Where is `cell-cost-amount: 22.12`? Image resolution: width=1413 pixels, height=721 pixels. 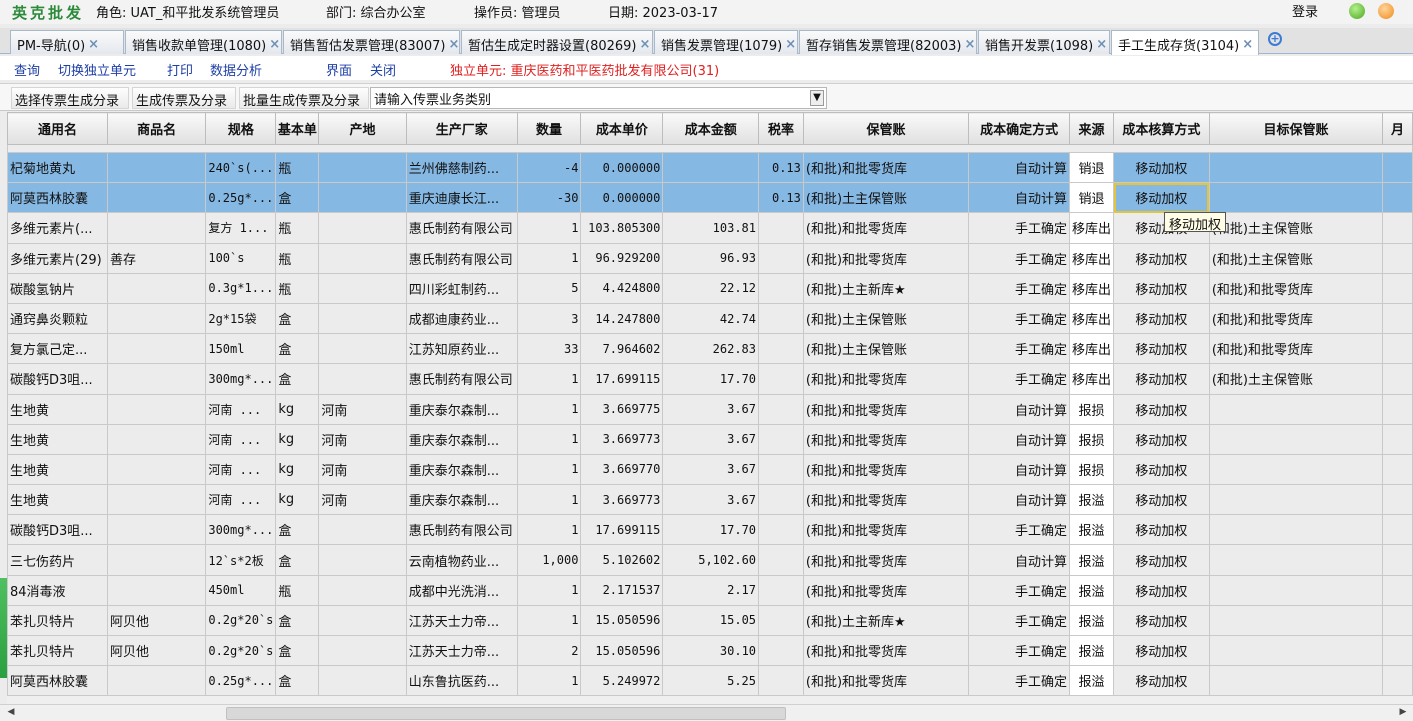
cell-cost-amount: 22.12 is located at coordinates (711, 288).